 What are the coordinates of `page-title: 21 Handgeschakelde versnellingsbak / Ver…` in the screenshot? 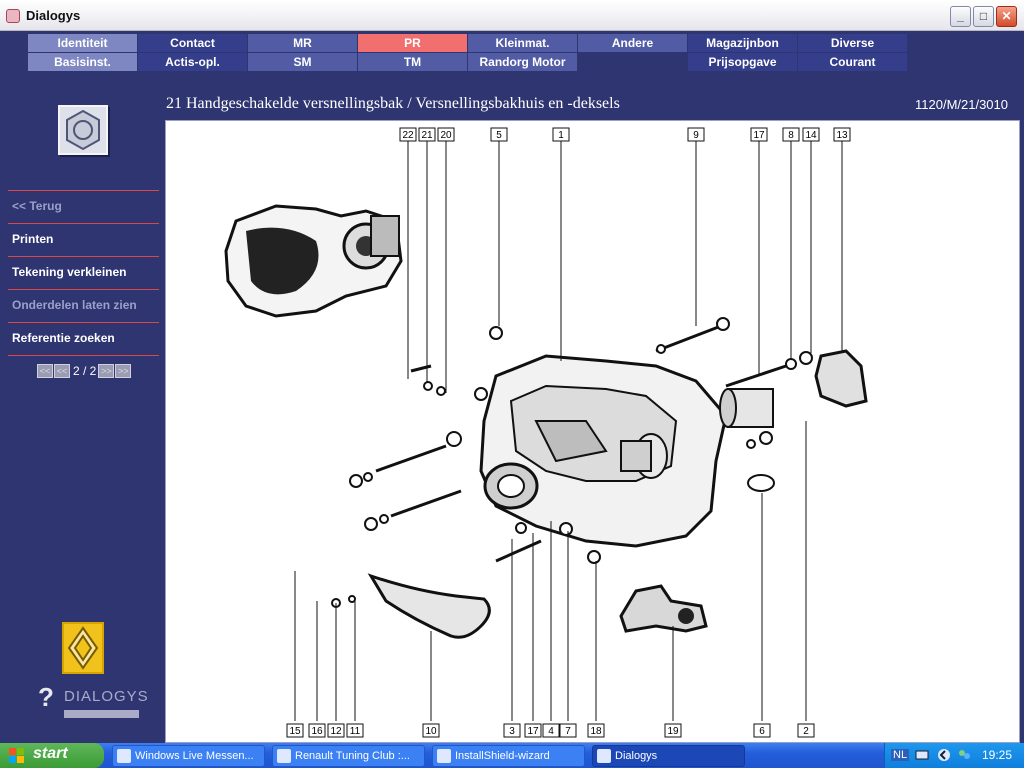 It's located at (393, 103).